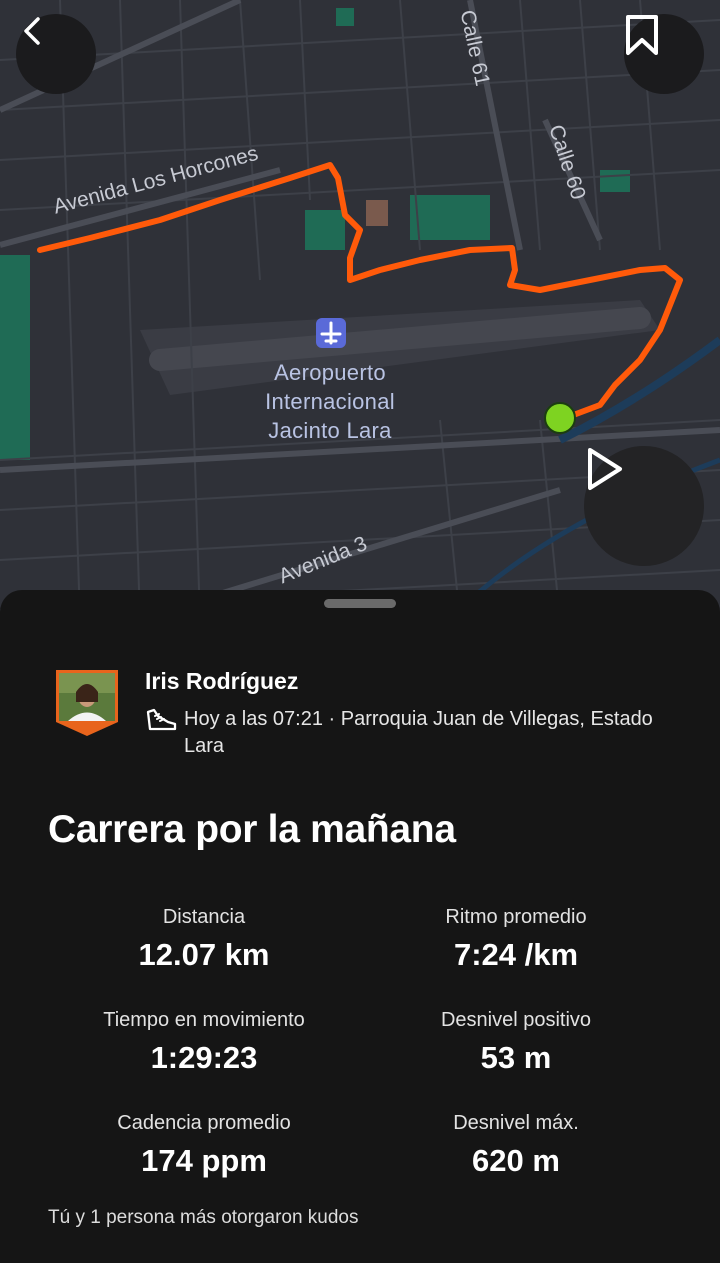 The image size is (720, 1263). What do you see at coordinates (516, 1057) in the screenshot?
I see `stat-value: 53 m` at bounding box center [516, 1057].